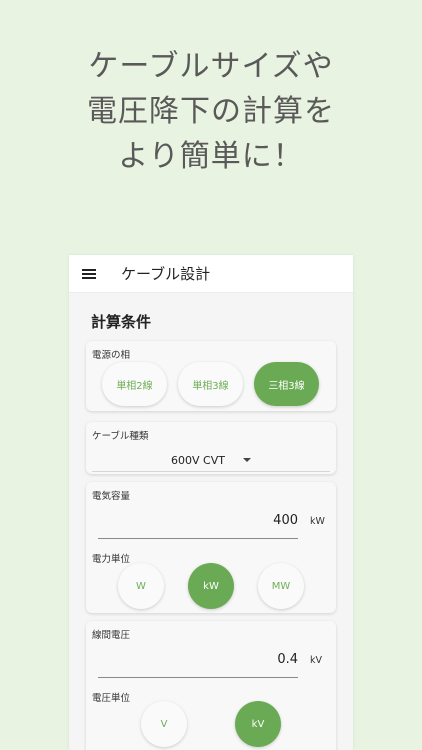  Describe the element at coordinates (198, 677) in the screenshot. I see `voltage-underline` at that location.